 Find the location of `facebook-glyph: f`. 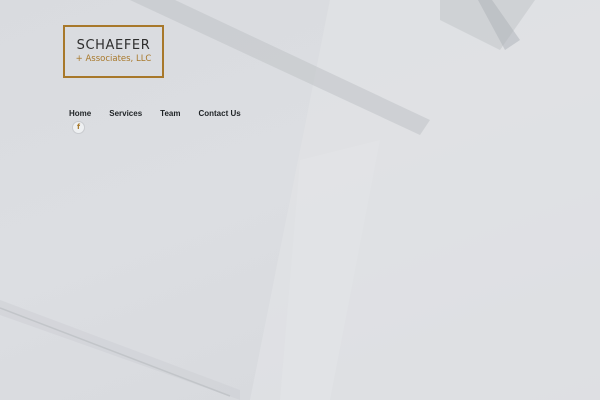

facebook-glyph: f is located at coordinates (78, 127).